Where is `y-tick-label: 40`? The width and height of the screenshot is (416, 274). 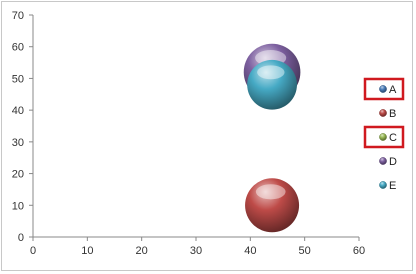 y-tick-label: 40 is located at coordinates (18, 111).